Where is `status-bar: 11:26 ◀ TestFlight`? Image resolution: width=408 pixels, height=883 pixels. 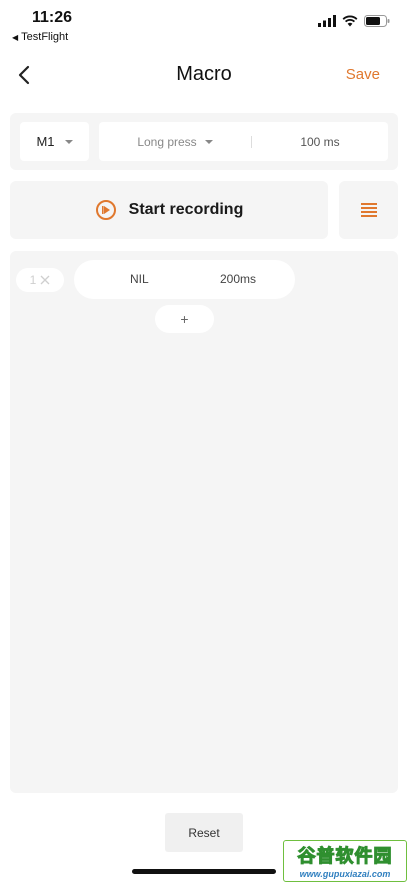
status-bar: 11:26 ◀ TestFlight is located at coordinates (204, 23).